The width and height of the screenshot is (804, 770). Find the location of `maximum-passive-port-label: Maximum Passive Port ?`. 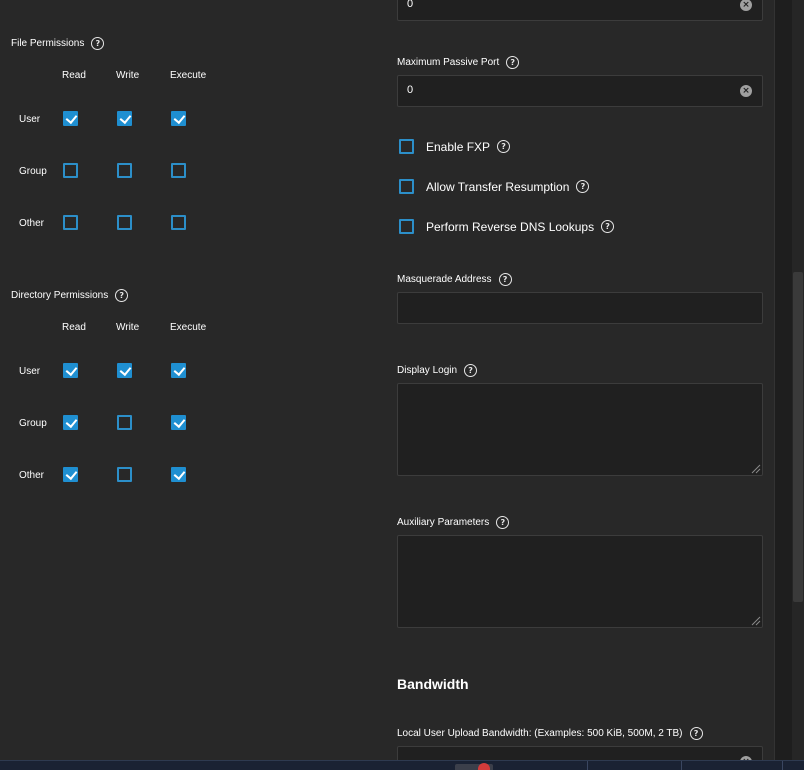

maximum-passive-port-label: Maximum Passive Port ? is located at coordinates (458, 62).